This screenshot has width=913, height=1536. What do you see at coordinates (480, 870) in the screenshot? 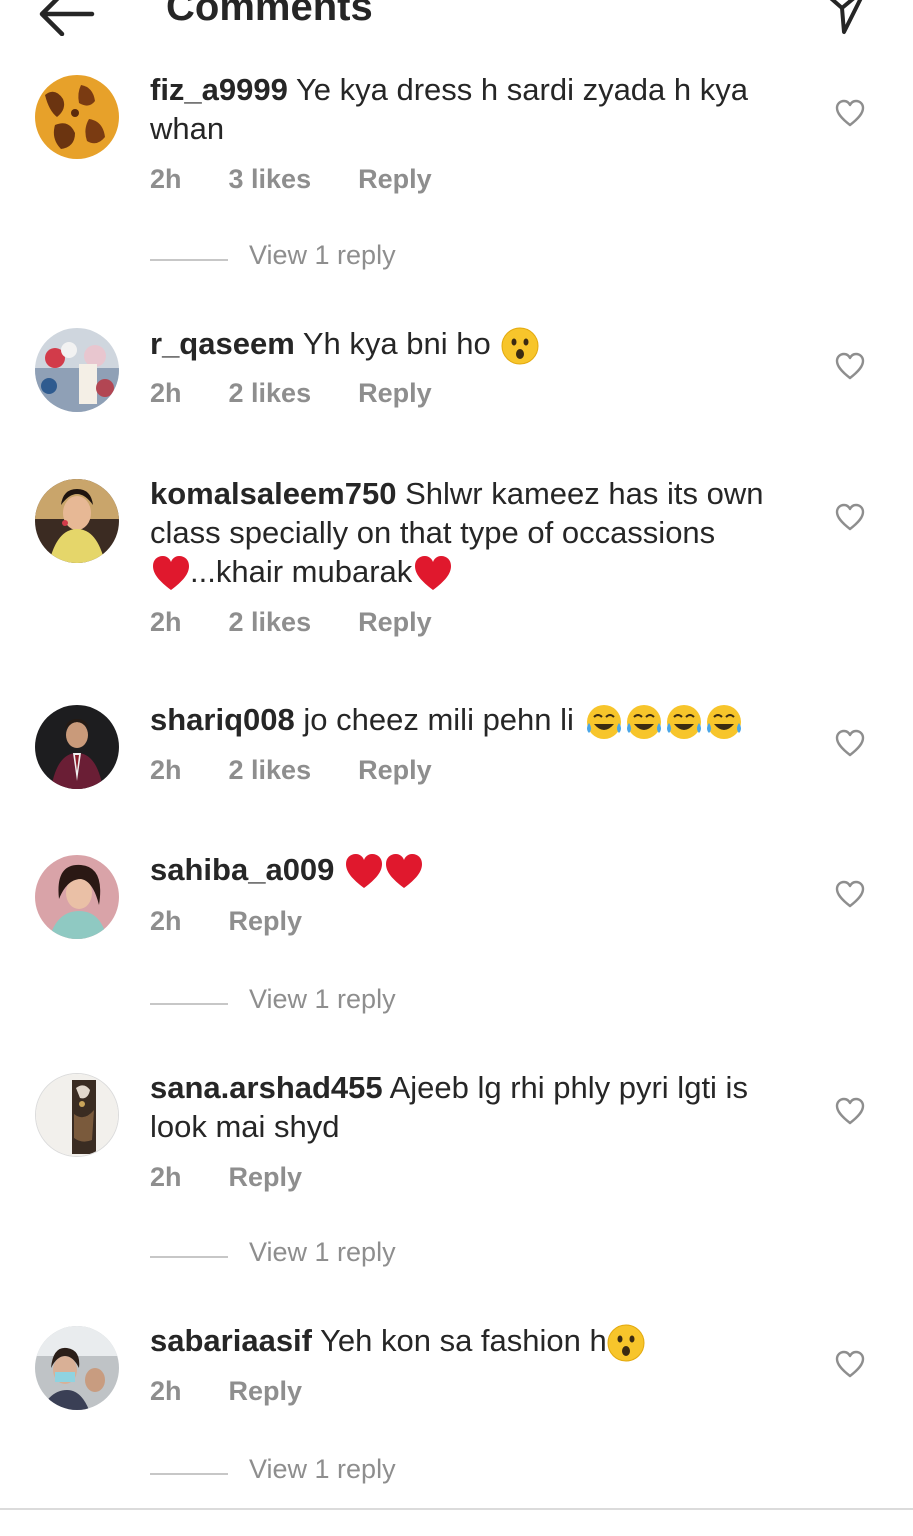
I see `comment-body: sahiba_a009` at bounding box center [480, 870].